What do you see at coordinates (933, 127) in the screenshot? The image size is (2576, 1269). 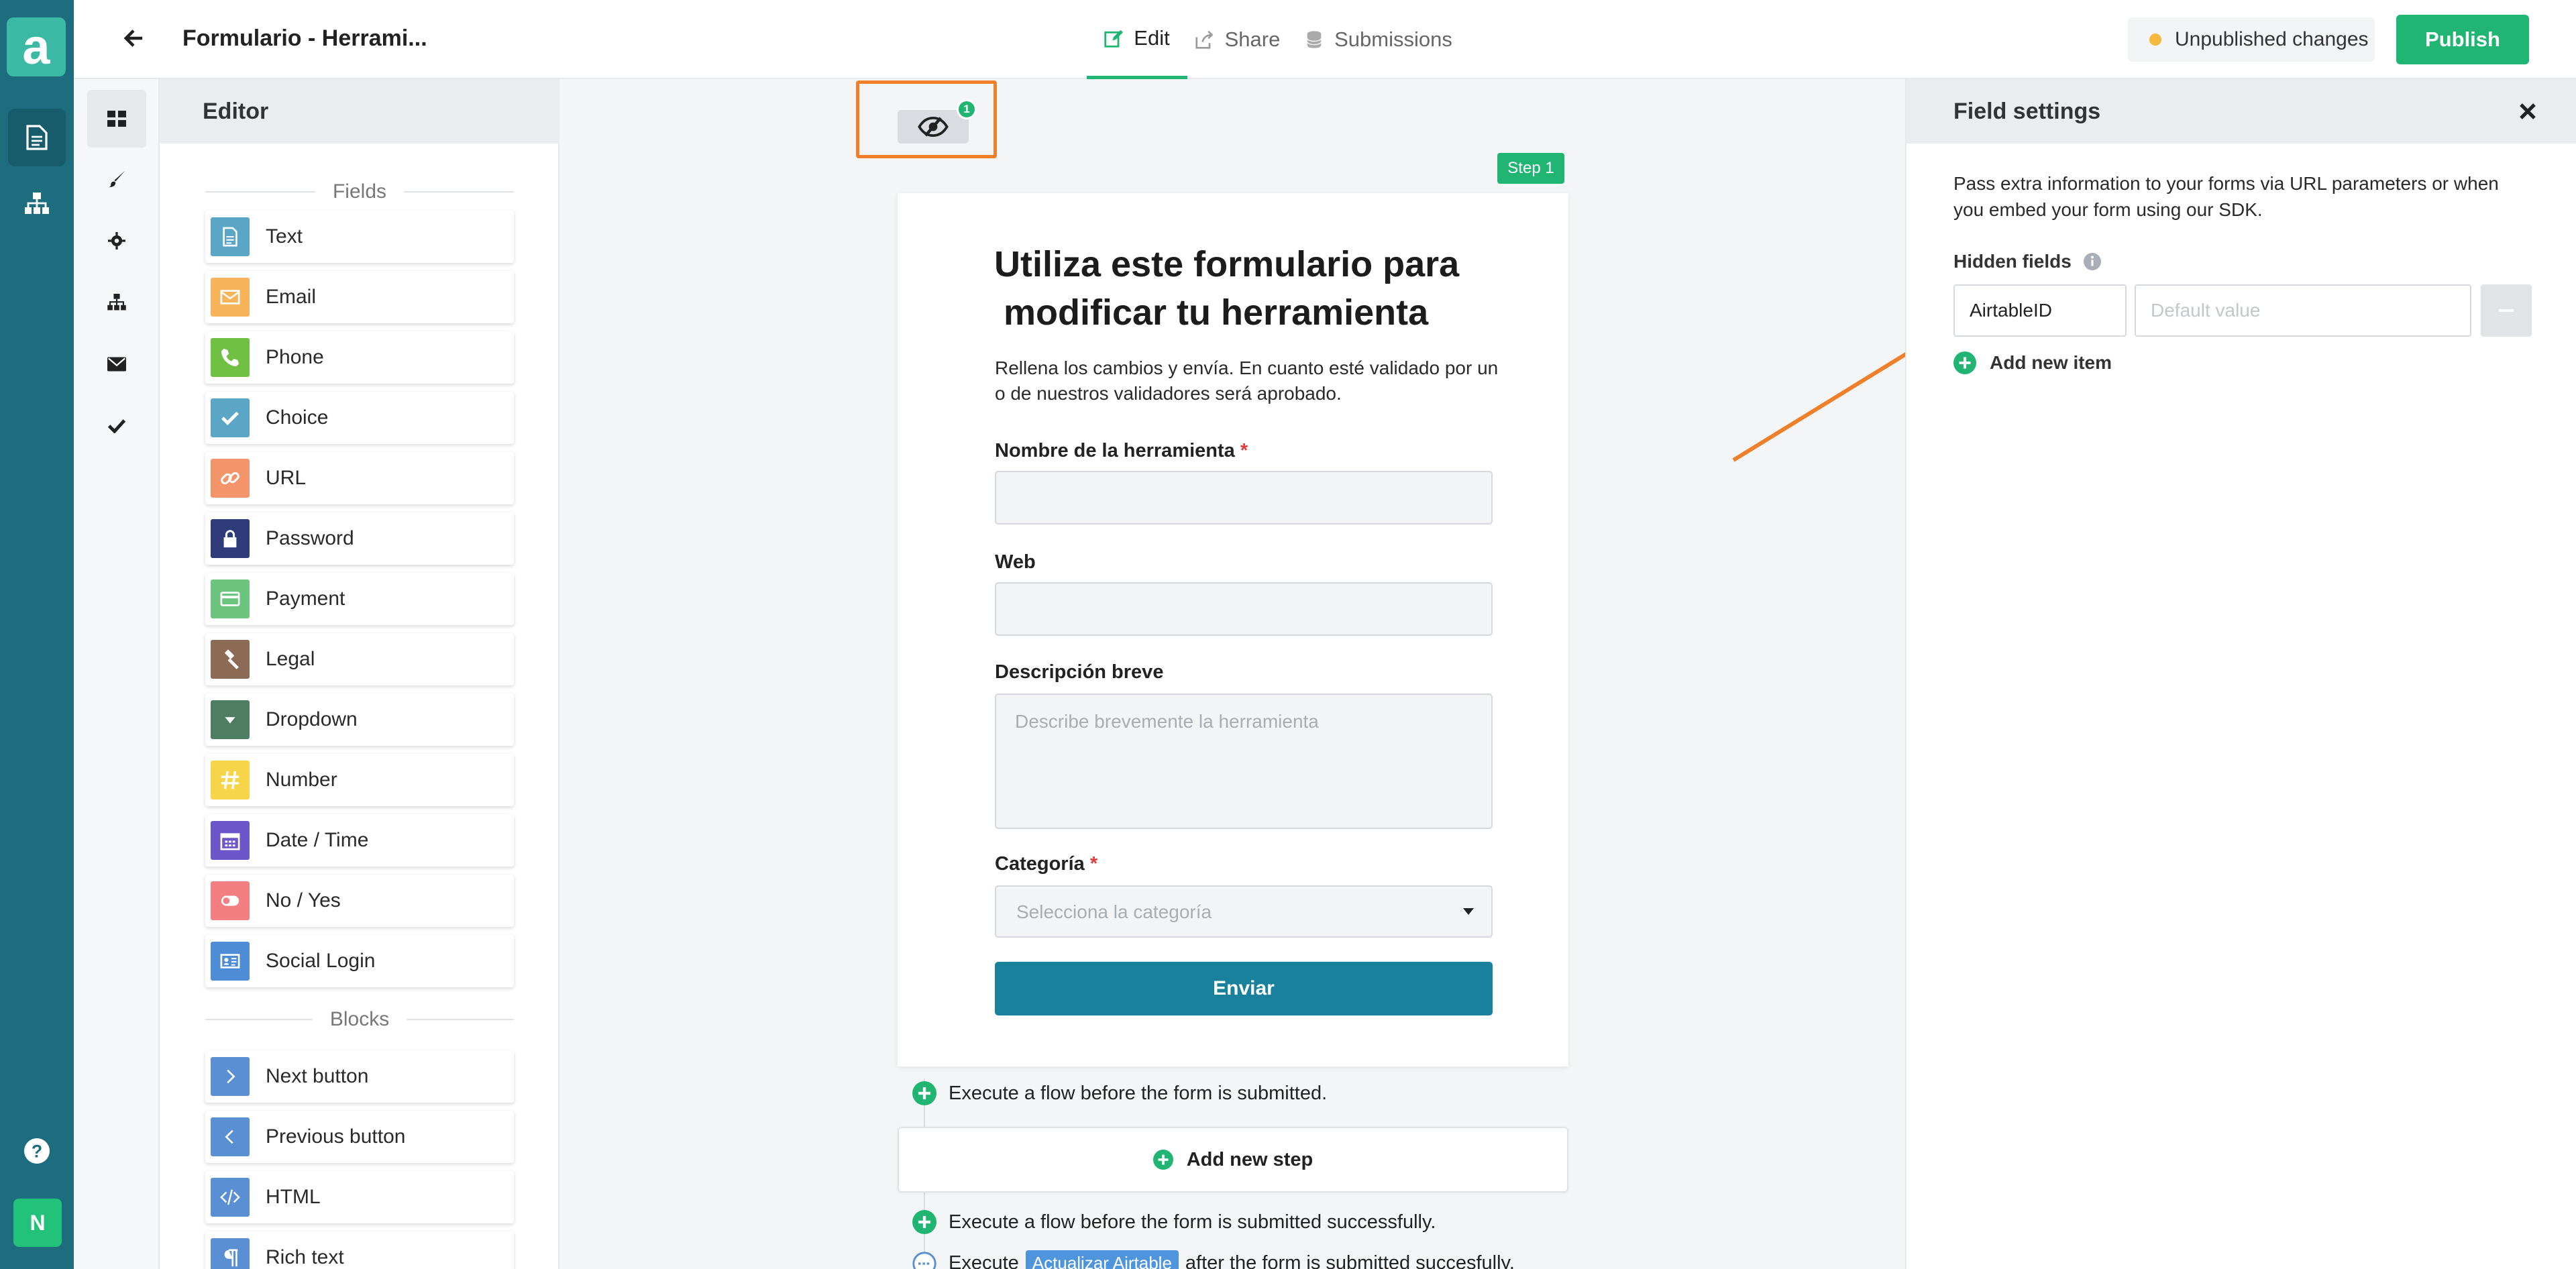 I see `eye-slash-icon` at bounding box center [933, 127].